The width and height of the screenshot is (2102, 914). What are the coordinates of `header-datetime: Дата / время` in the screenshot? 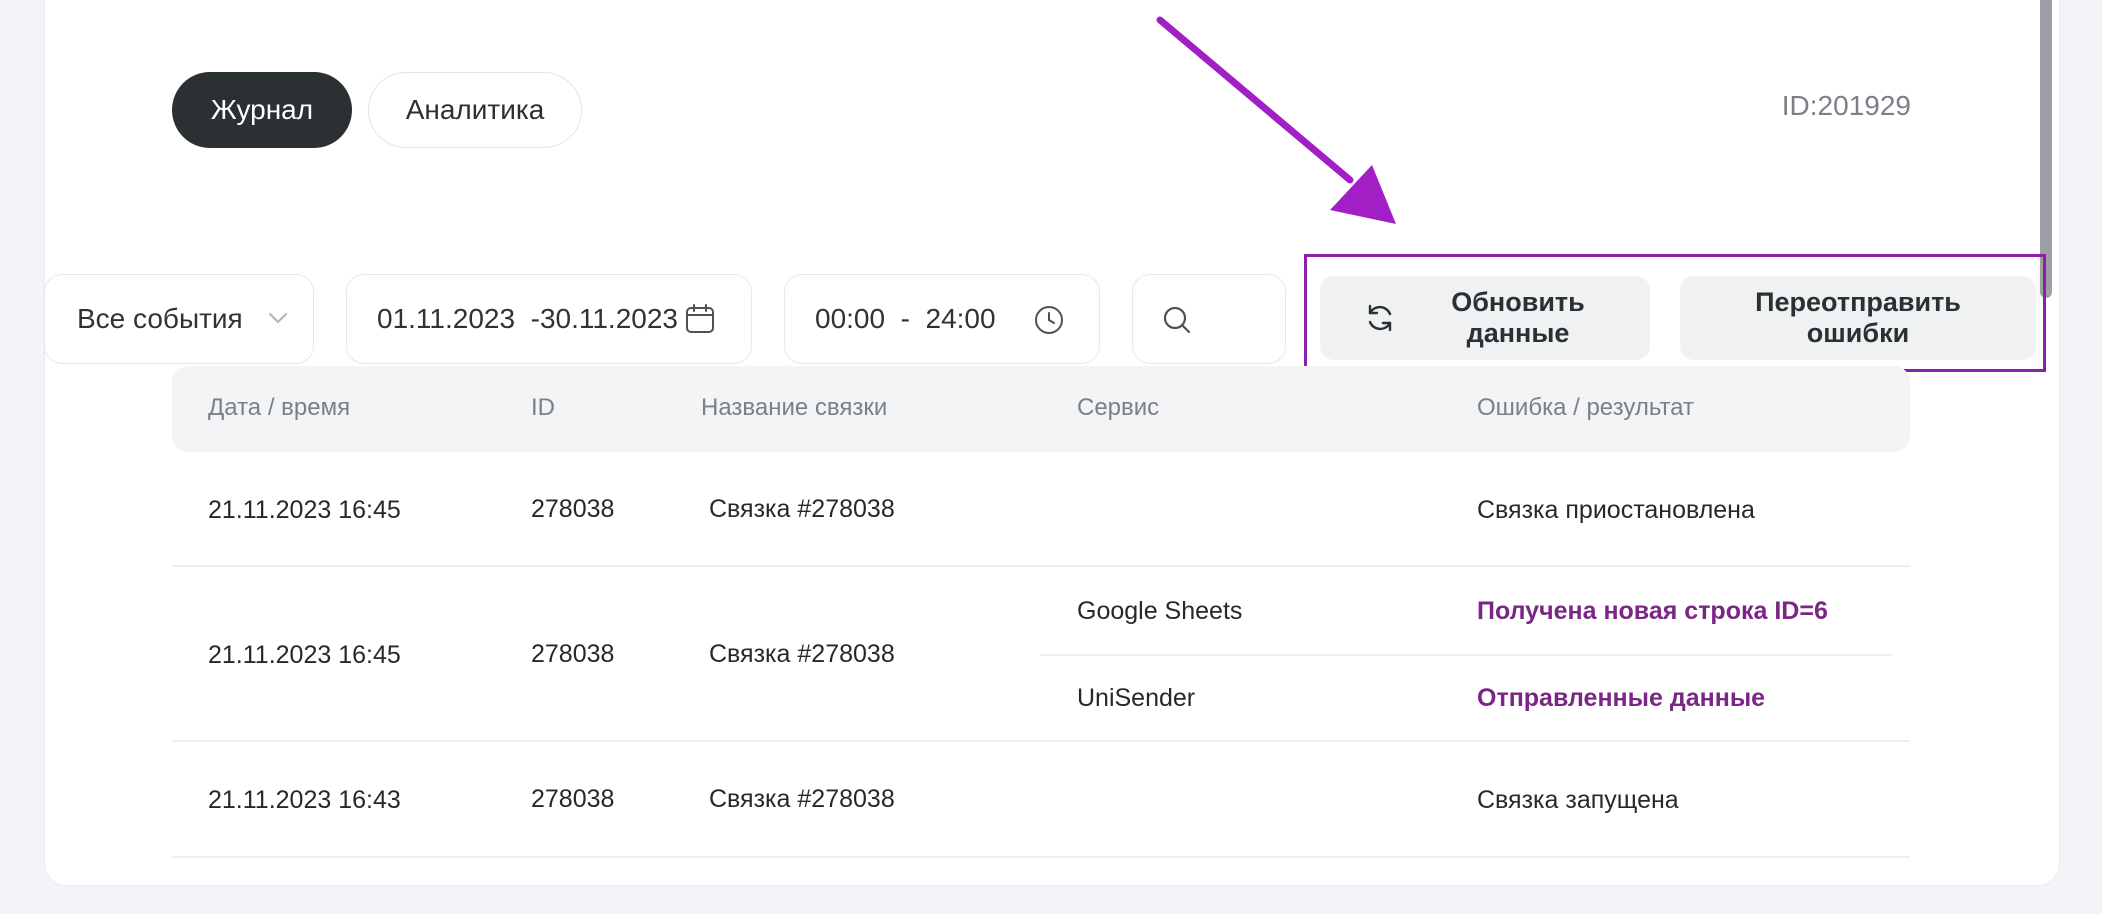 It's located at (279, 407).